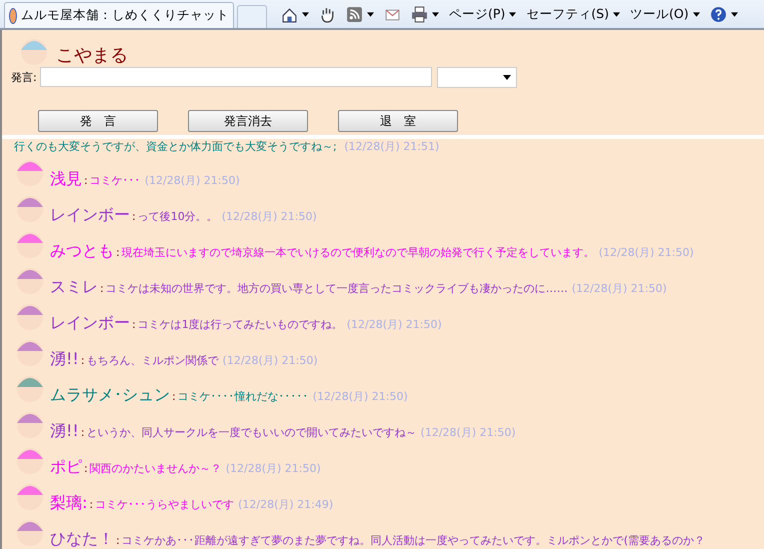  What do you see at coordinates (24, 77) in the screenshot?
I see `message-label: 発言:` at bounding box center [24, 77].